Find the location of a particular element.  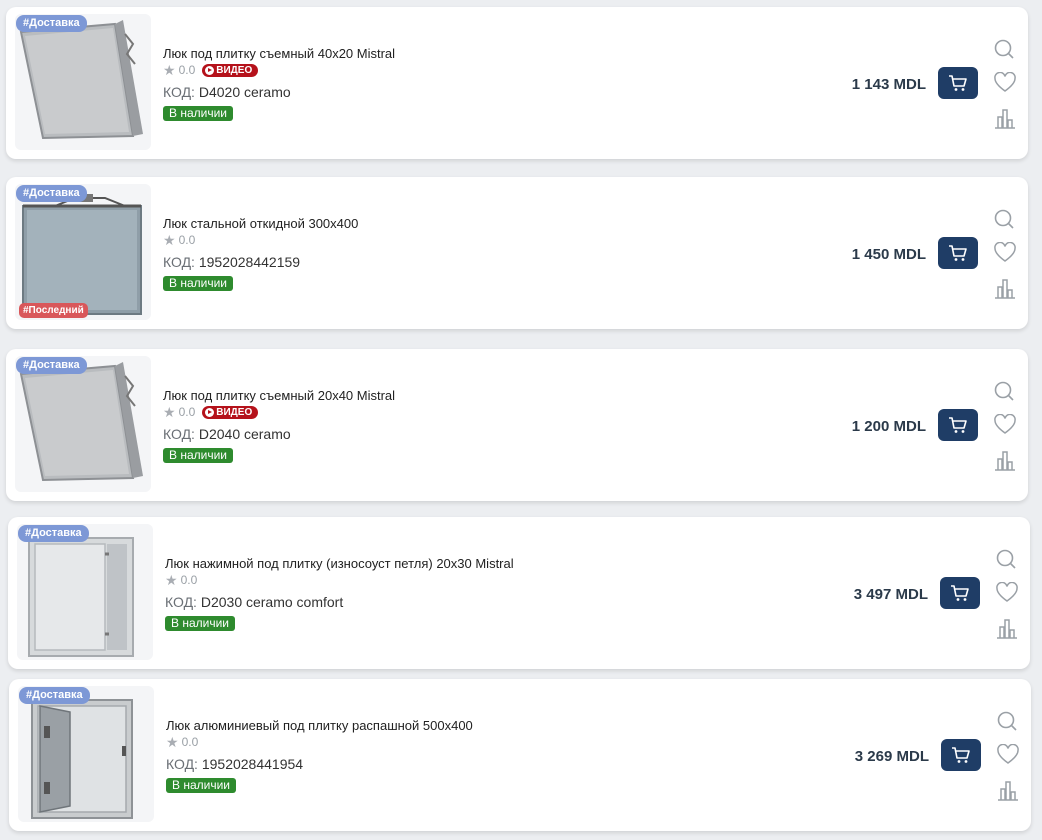

product-code: КОД: D2030 ceramo comfort is located at coordinates (254, 602).